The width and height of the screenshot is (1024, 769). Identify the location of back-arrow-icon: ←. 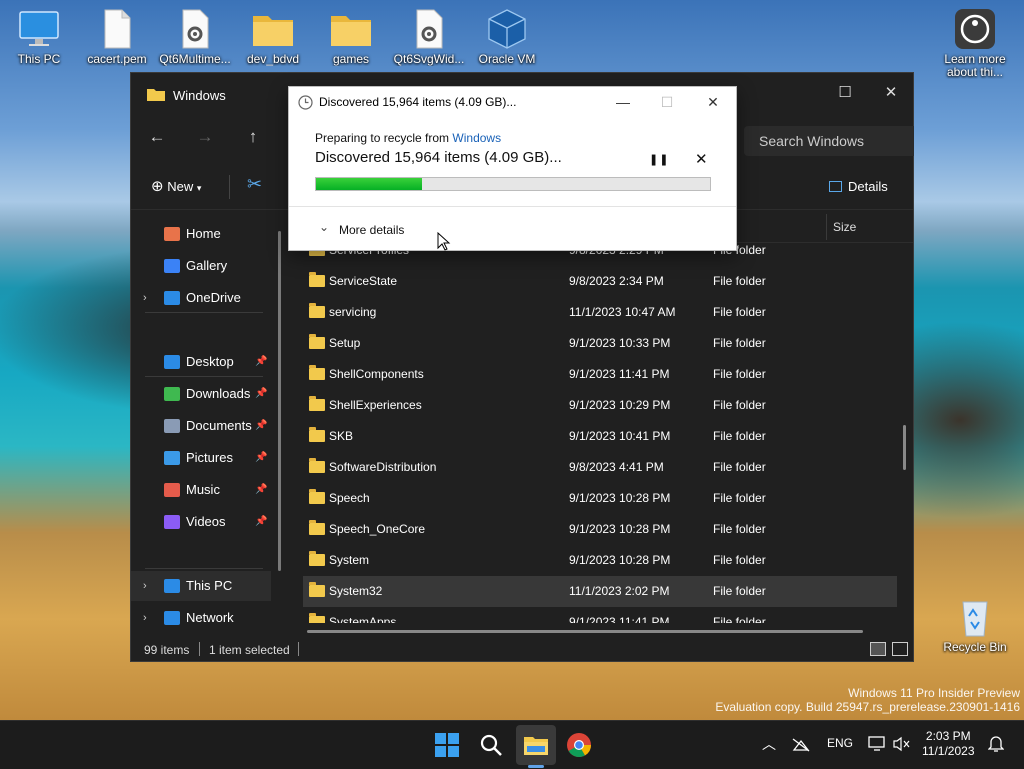
(157, 137).